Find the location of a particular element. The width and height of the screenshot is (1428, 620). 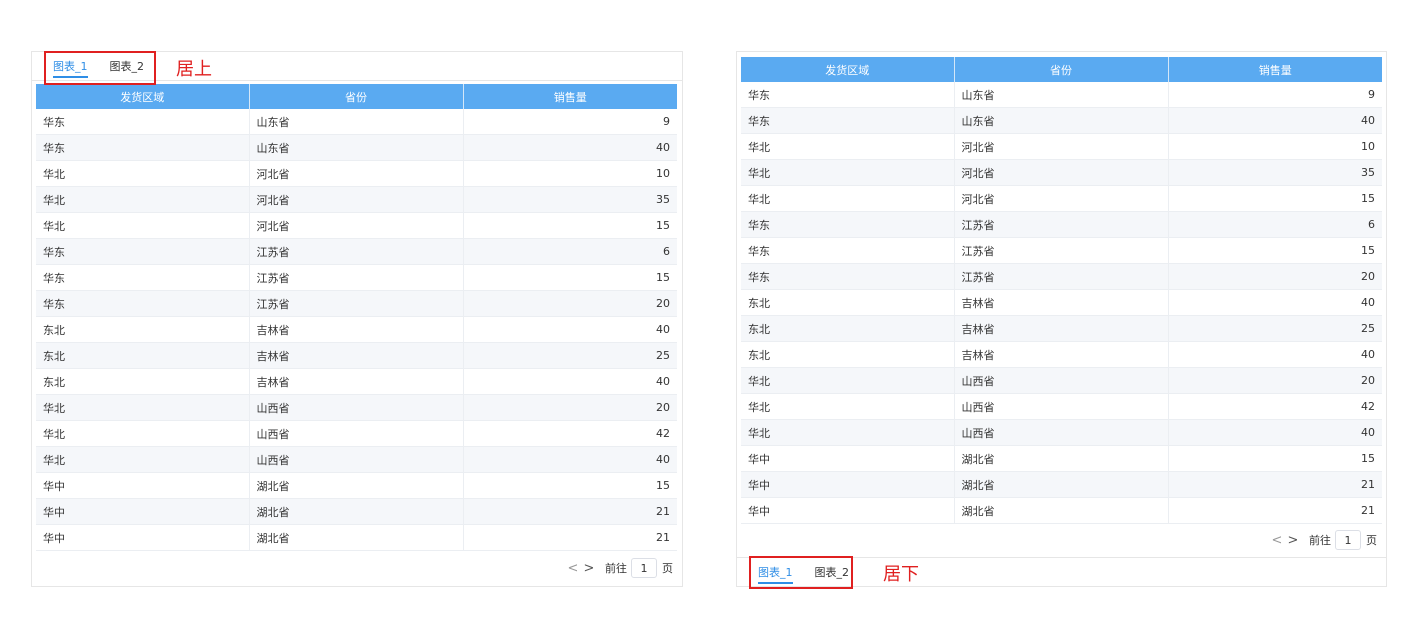

cell-province: 山东省 is located at coordinates (356, 122).